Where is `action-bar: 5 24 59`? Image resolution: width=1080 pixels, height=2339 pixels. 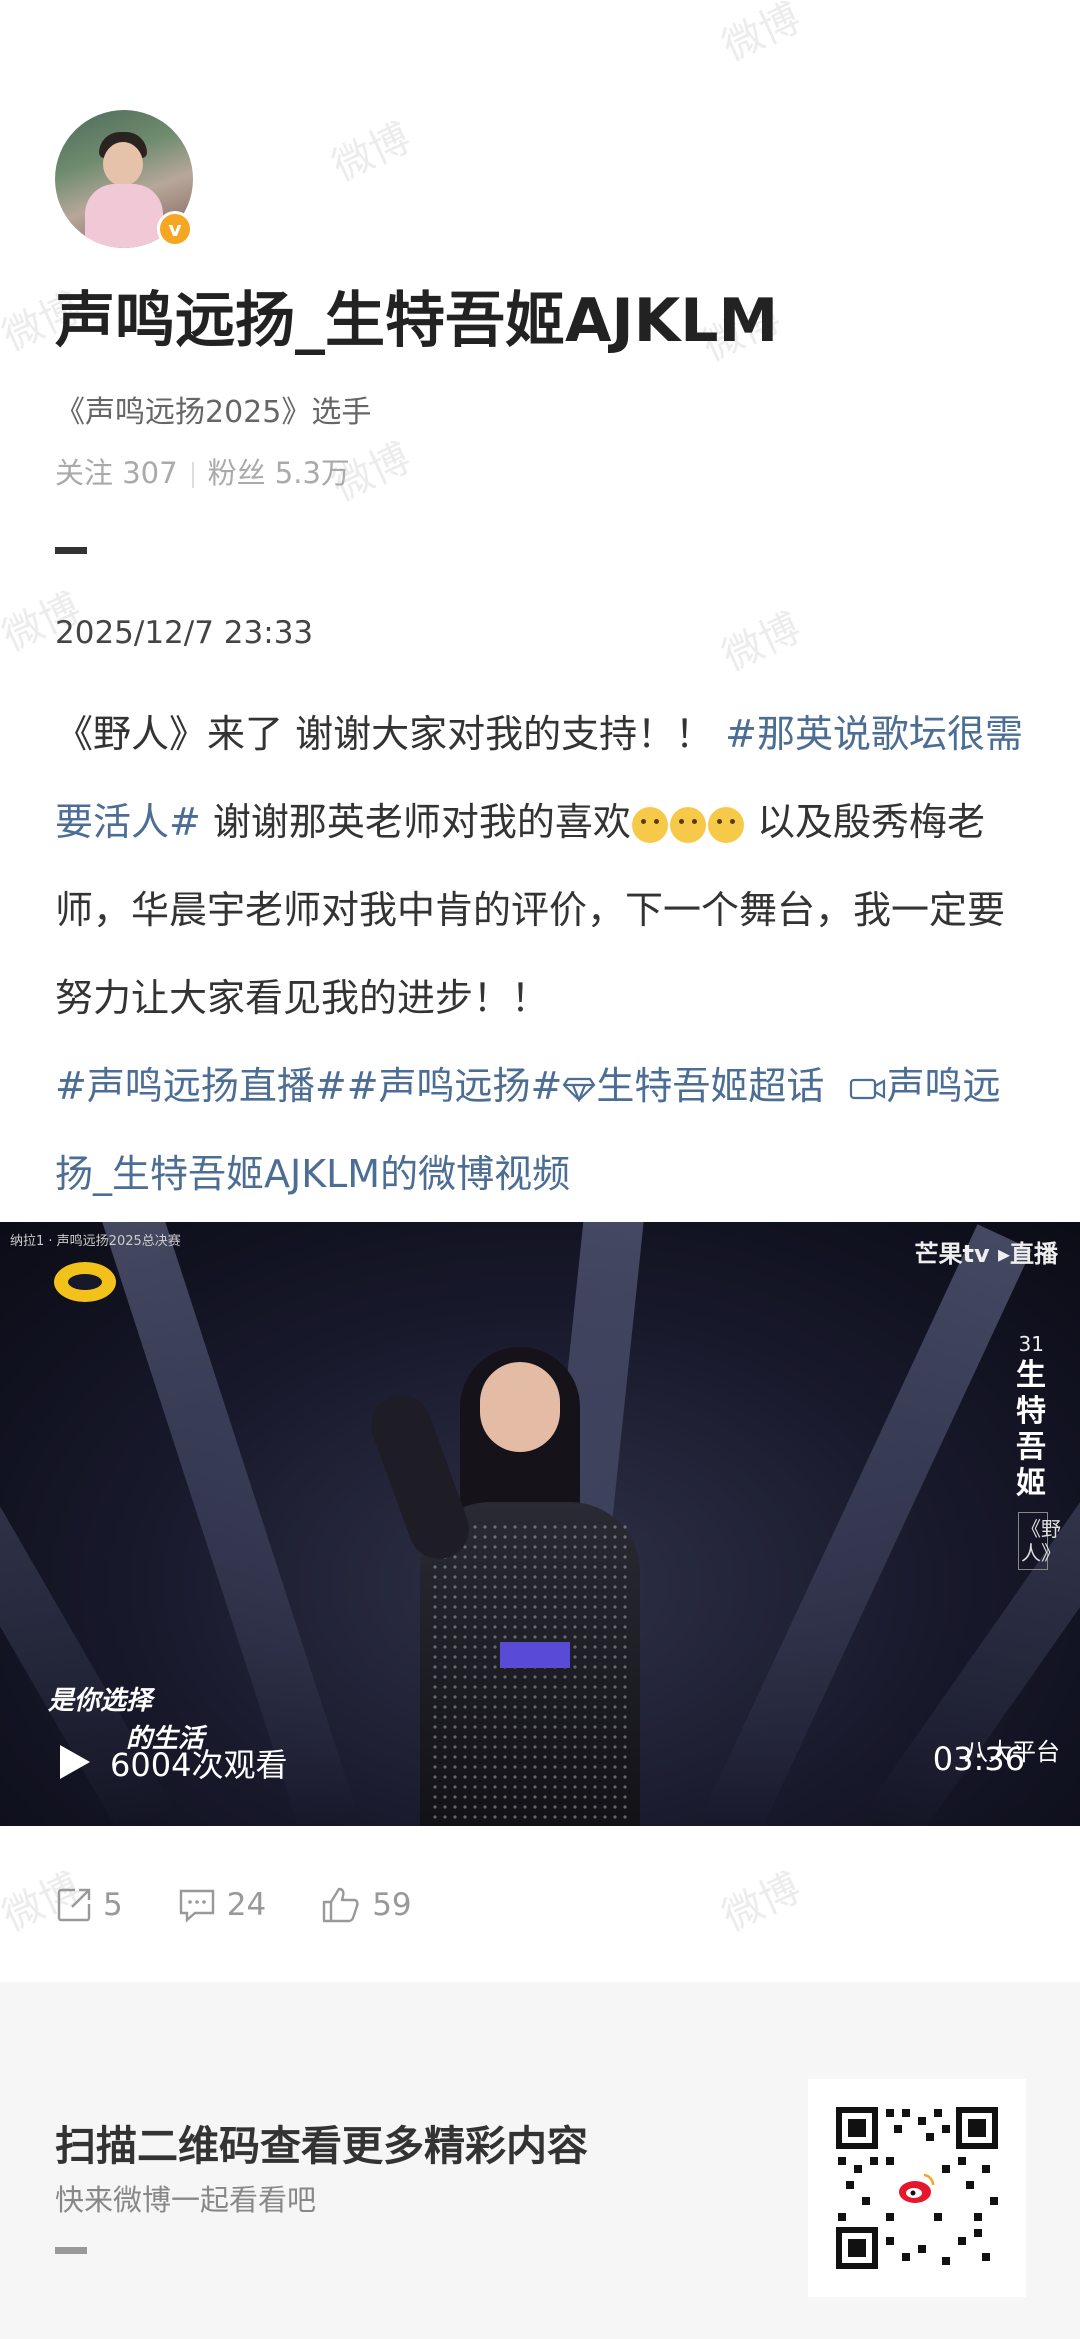
action-bar: 5 24 59 is located at coordinates (260, 1905).